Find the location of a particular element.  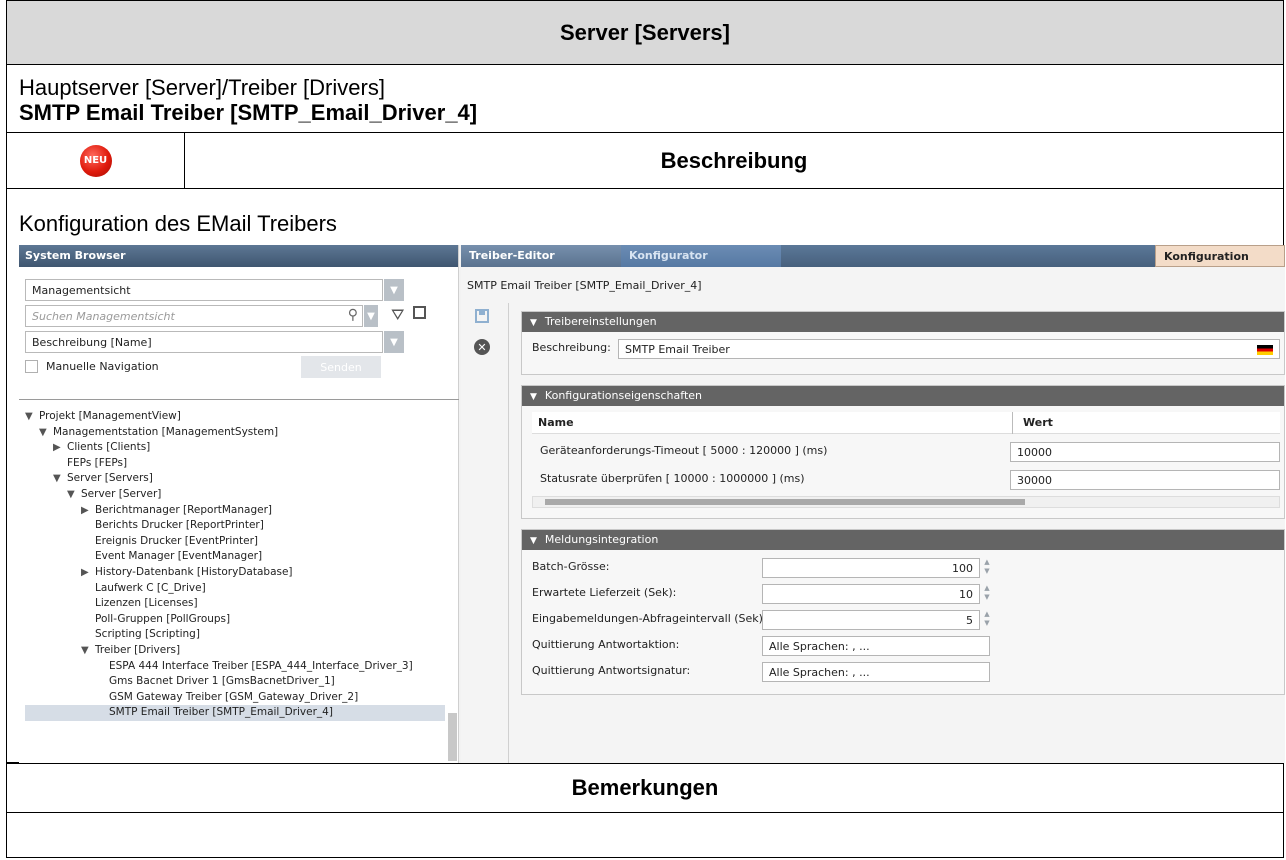

panel-header: ▼ Konfigurationseigenschaften is located at coordinates (903, 396).